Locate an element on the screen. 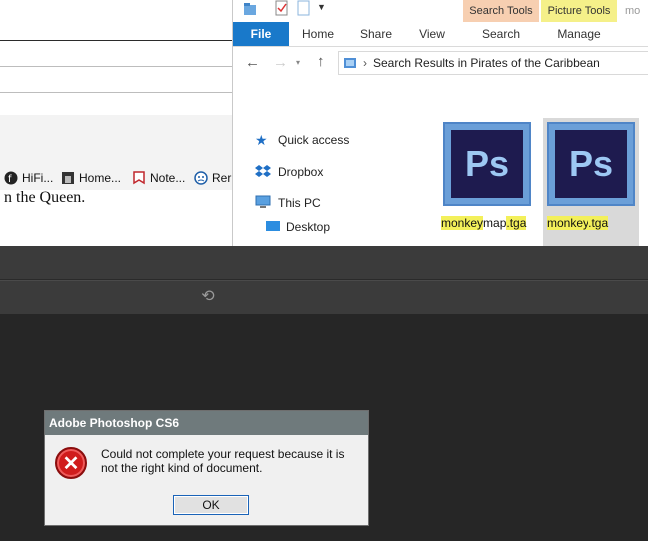  back-arrow-icon: ← is located at coordinates (253, 62).